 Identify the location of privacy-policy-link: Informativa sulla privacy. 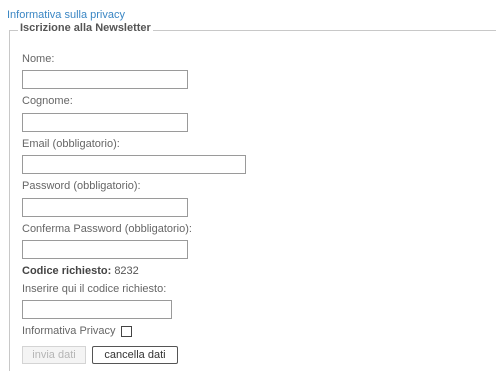
(66, 15).